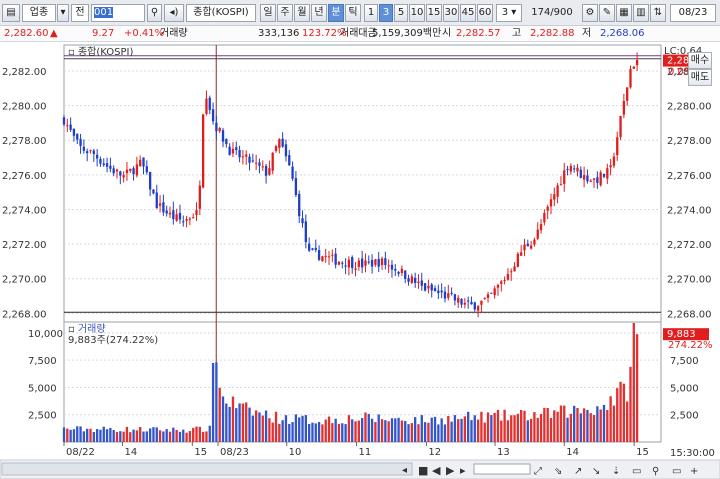 Image resolution: width=720 pixels, height=479 pixels. Describe the element at coordinates (607, 13) in the screenshot. I see `tool-icon: ✎` at that location.